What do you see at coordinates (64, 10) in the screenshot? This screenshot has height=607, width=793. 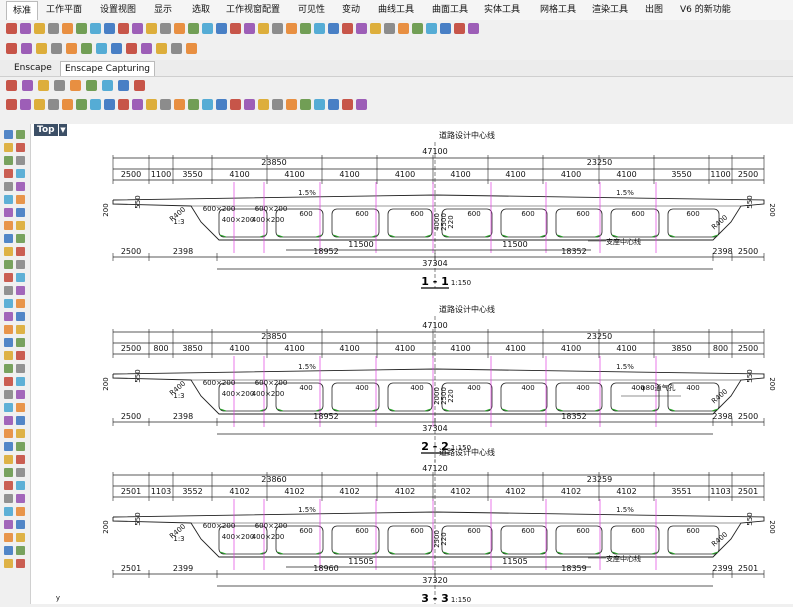 I see `menu-item-1: 工作平面` at bounding box center [64, 10].